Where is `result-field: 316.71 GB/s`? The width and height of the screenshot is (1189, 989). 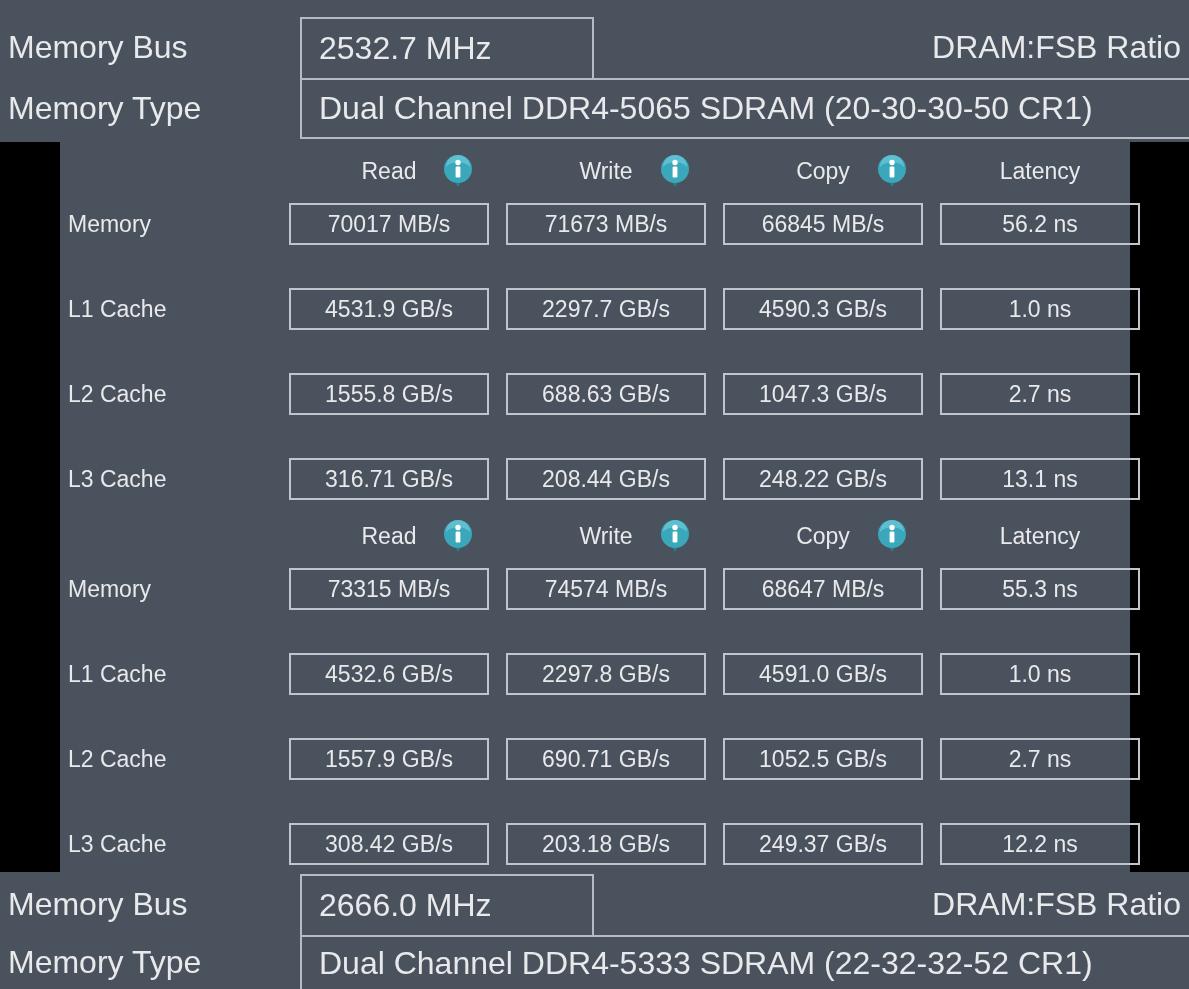 result-field: 316.71 GB/s is located at coordinates (389, 479).